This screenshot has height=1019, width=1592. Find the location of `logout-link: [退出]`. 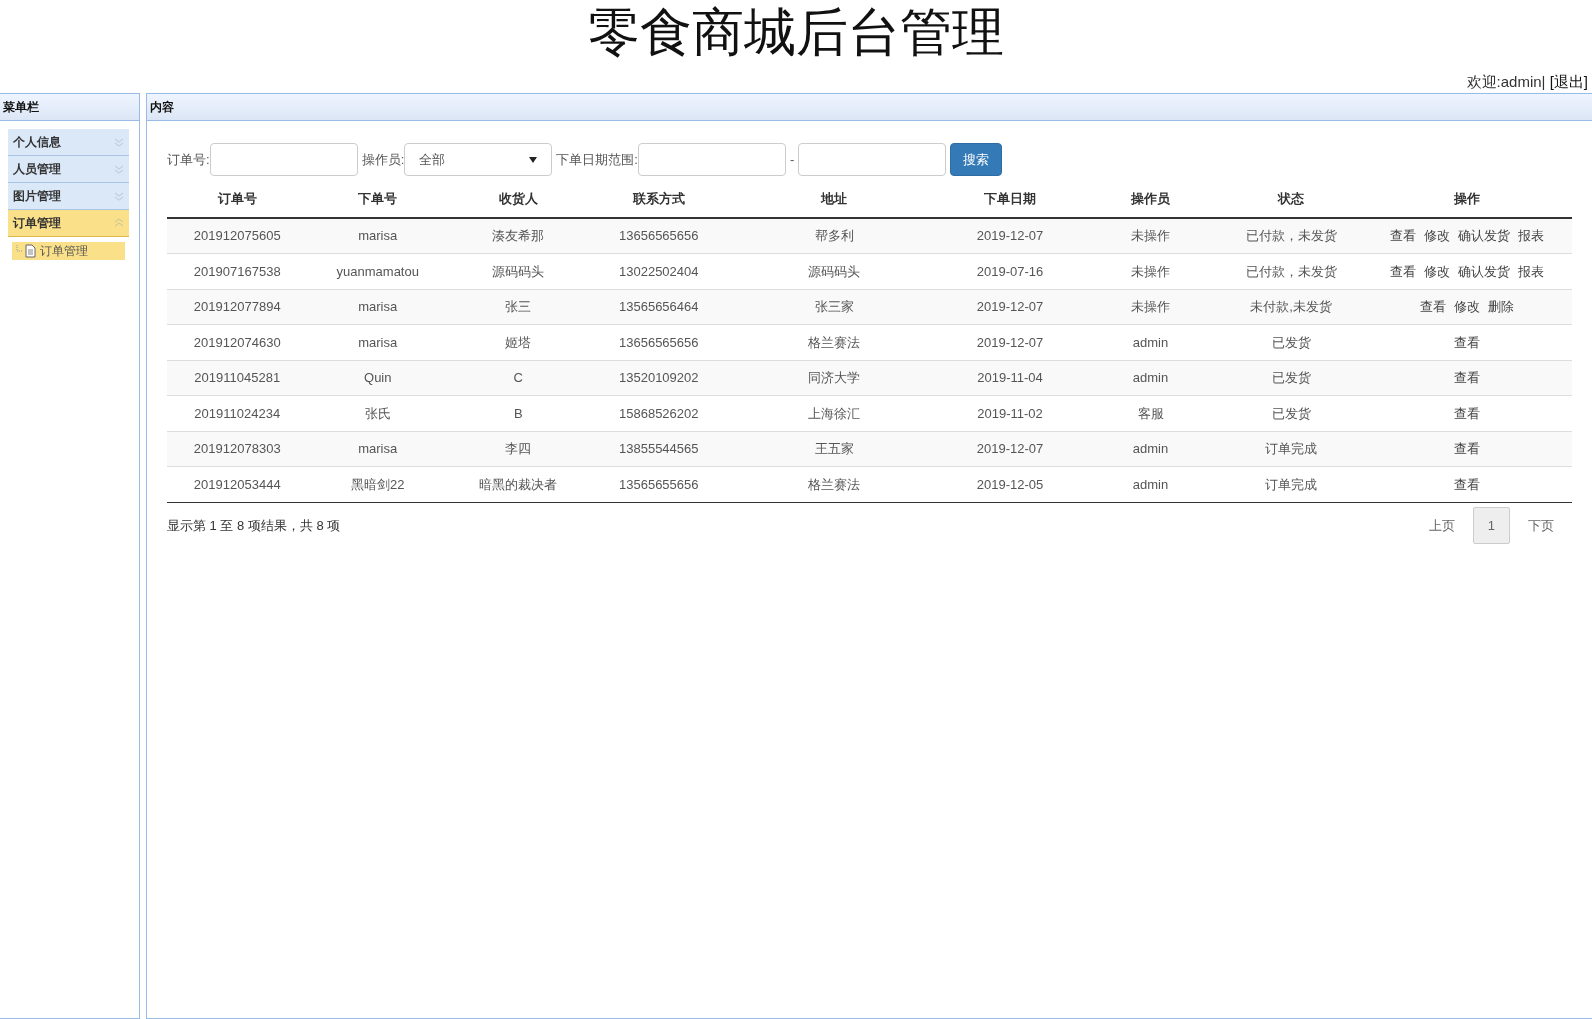

logout-link: [退出] is located at coordinates (1568, 81).